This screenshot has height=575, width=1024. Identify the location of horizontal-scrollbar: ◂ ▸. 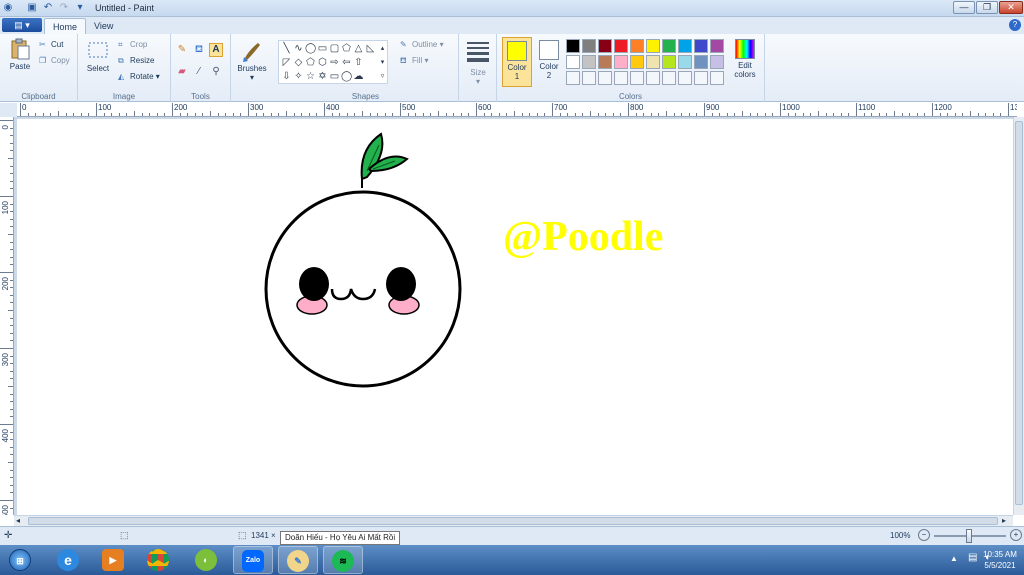
(513, 520).